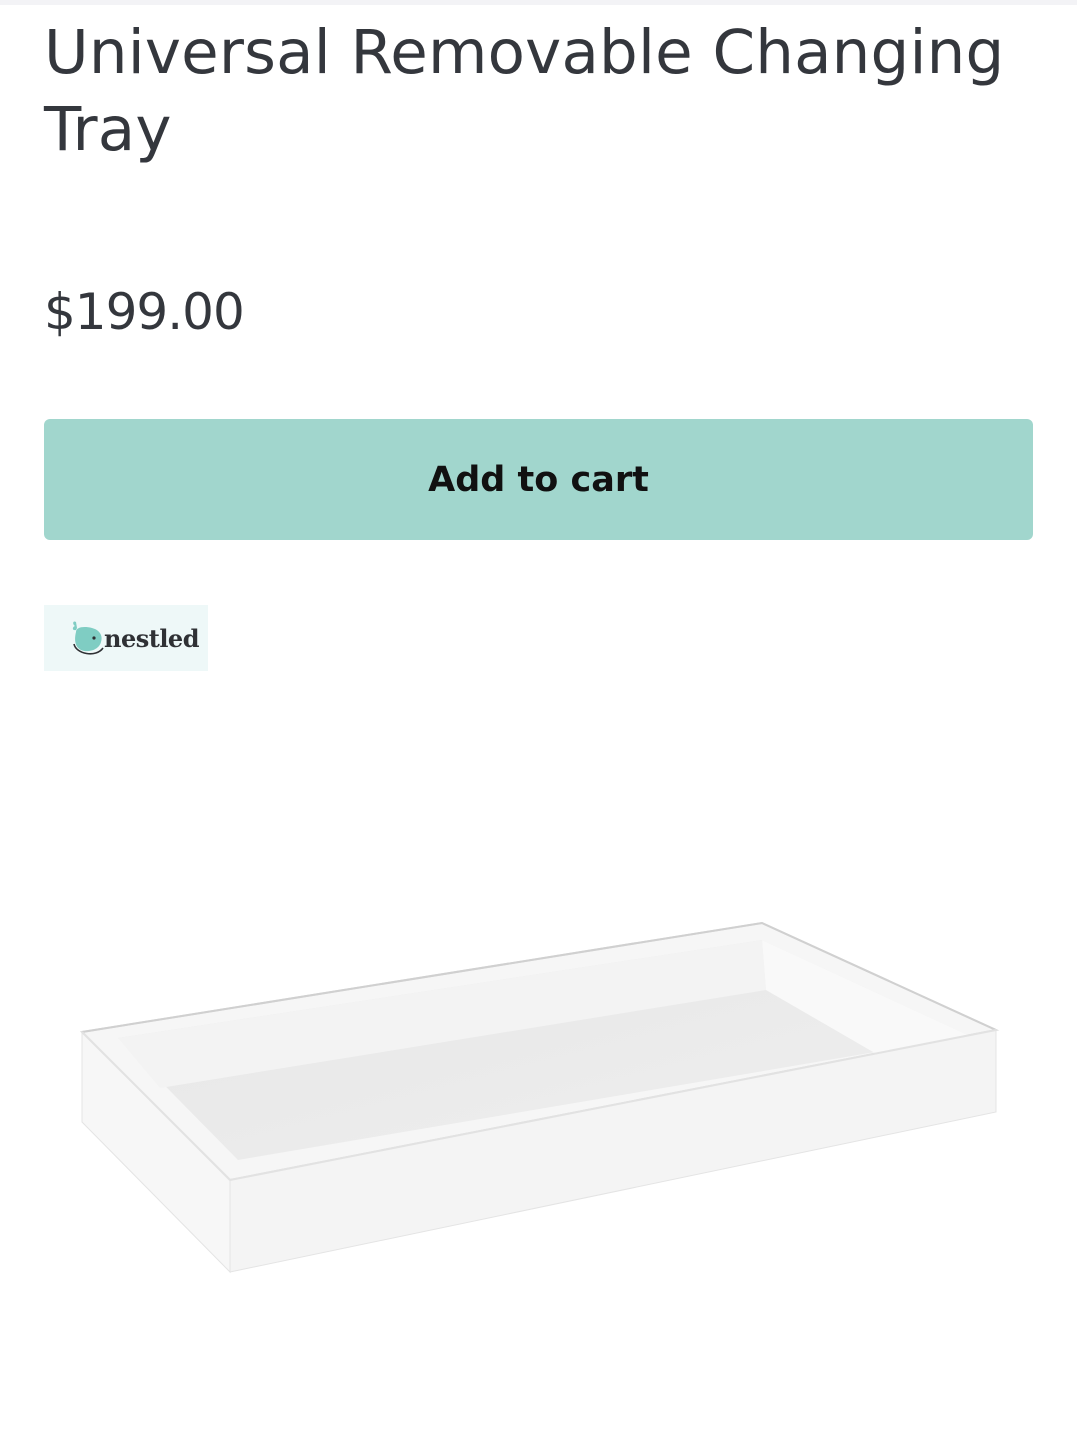  I want to click on top-divider, so click(538, 2).